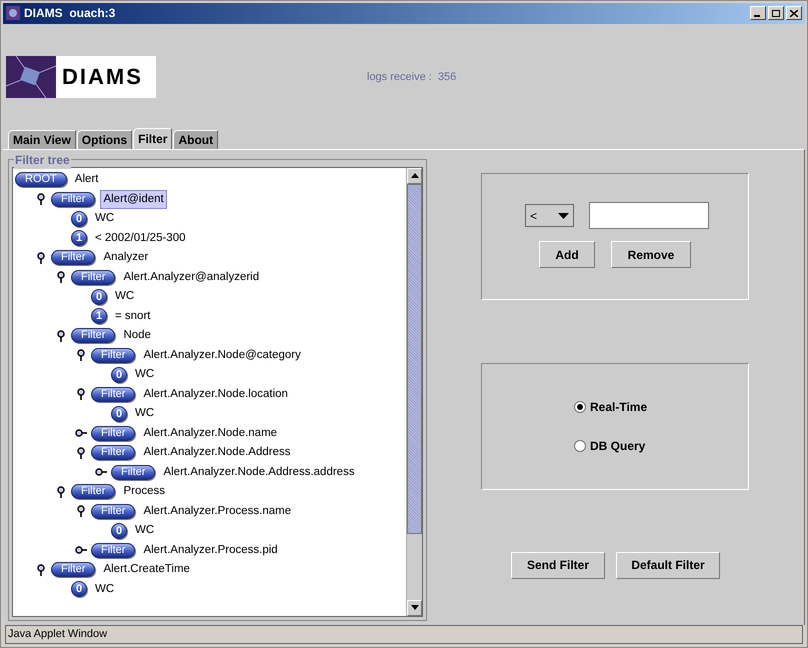 The width and height of the screenshot is (808, 648). What do you see at coordinates (217, 511) in the screenshot?
I see `tree-node-label: Alert.Analyzer.Process.name` at bounding box center [217, 511].